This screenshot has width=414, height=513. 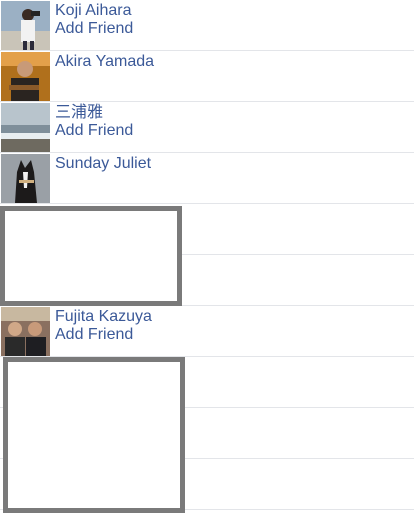 I want to click on friend-name: Sunday Juliet, so click(x=103, y=164).